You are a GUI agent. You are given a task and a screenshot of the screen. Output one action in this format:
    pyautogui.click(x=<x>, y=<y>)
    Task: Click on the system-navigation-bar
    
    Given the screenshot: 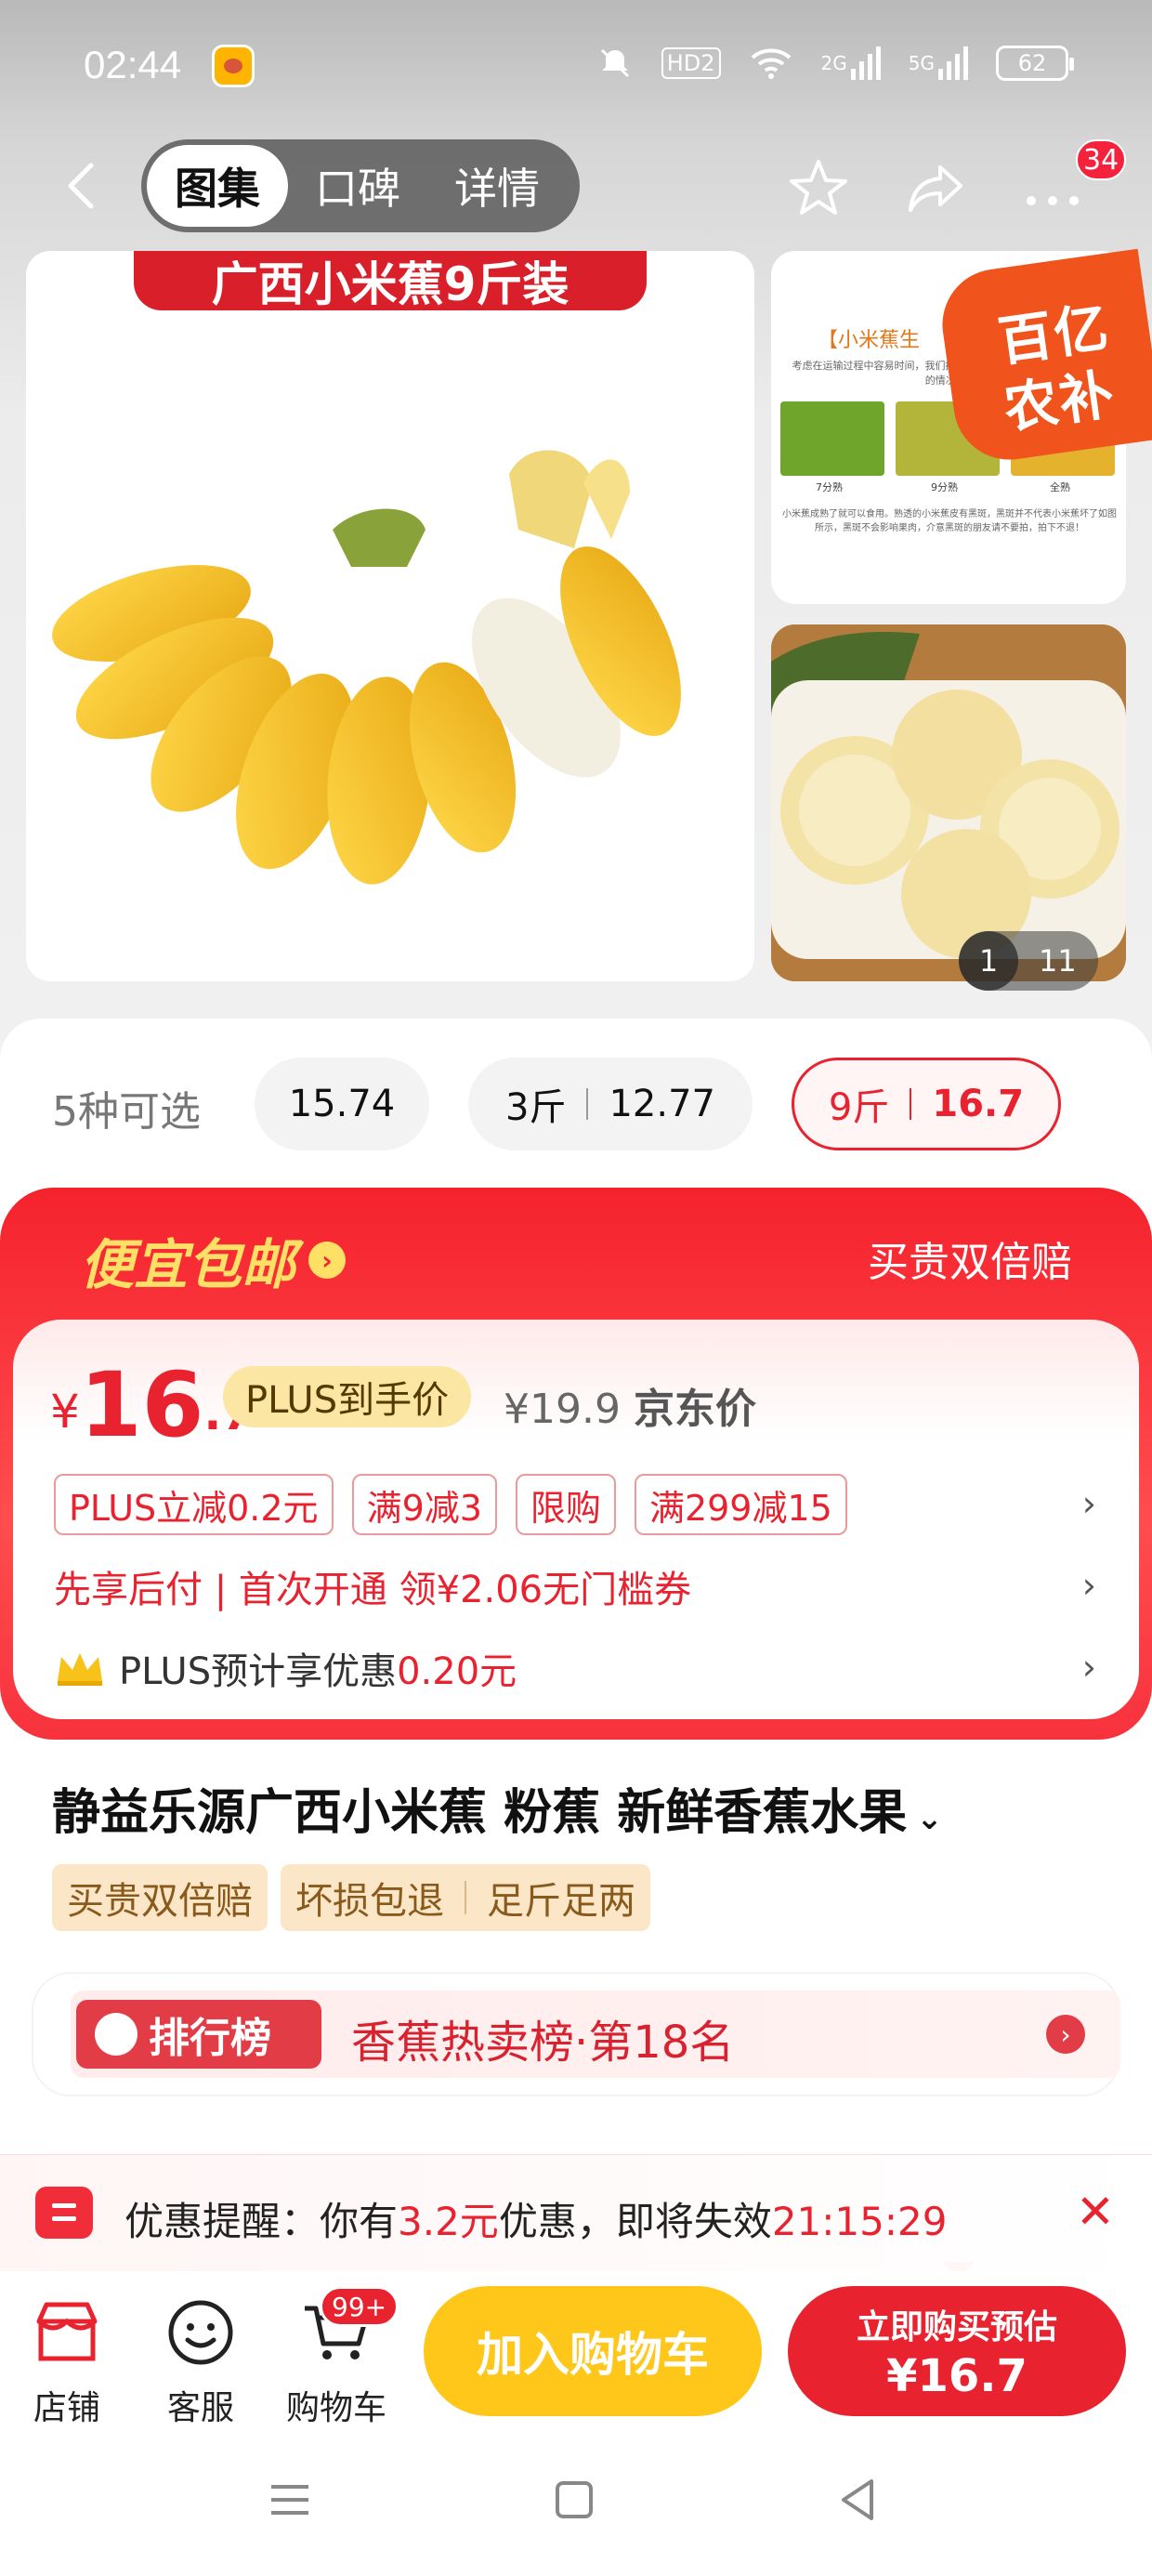 What is the action you would take?
    pyautogui.click(x=576, y=2499)
    